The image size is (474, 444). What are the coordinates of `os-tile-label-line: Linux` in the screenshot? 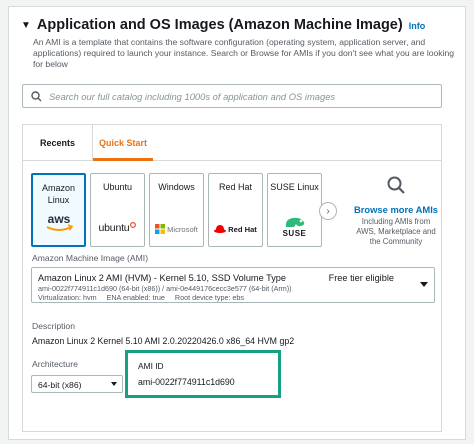 It's located at (58, 200).